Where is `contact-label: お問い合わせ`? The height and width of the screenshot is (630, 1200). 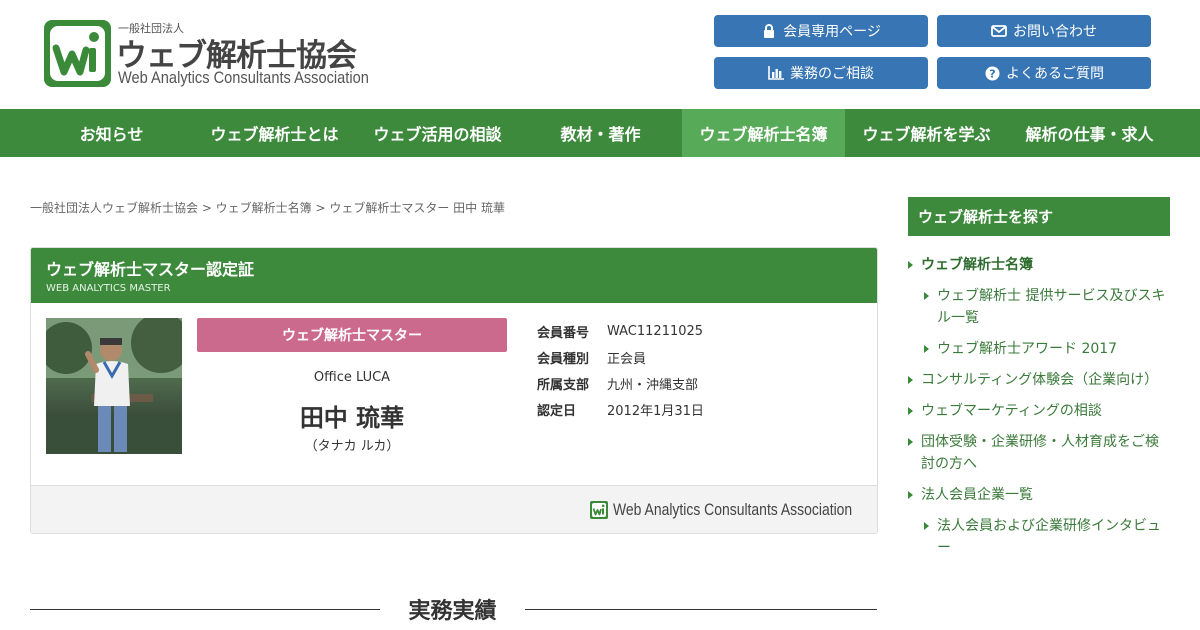
contact-label: お問い合わせ is located at coordinates (1055, 32).